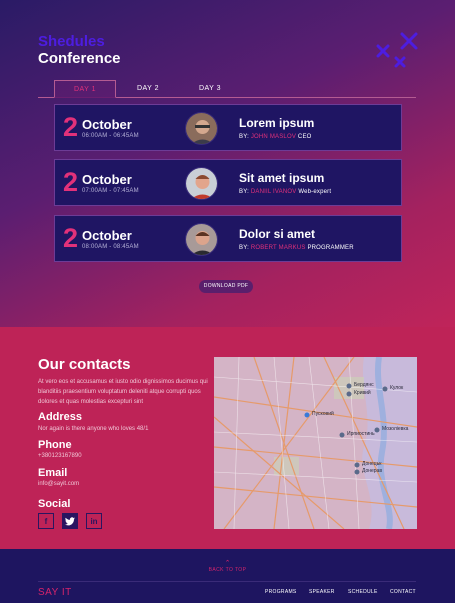 Image resolution: width=455 pixels, height=603 pixels. I want to click on session-time: 06:00AM - 06:45AM, so click(110, 136).